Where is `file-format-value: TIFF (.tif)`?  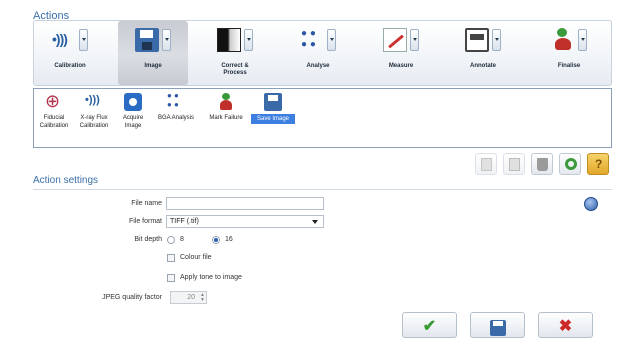
file-format-value: TIFF (.tif) is located at coordinates (184, 221).